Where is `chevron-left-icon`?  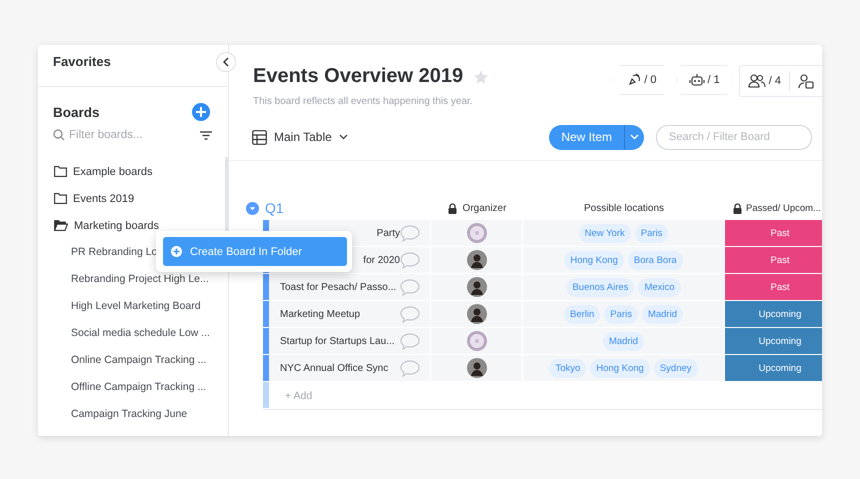 chevron-left-icon is located at coordinates (226, 62).